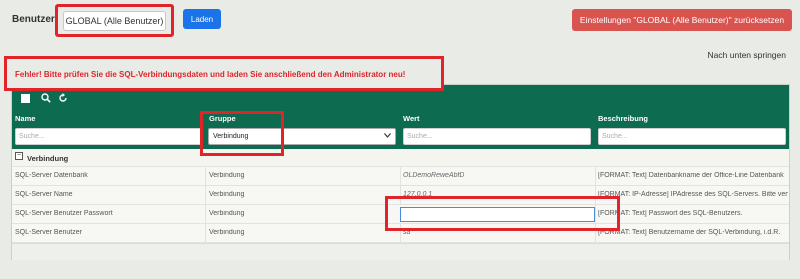 The height and width of the screenshot is (279, 800). What do you see at coordinates (63, 98) in the screenshot?
I see `refresh-icon` at bounding box center [63, 98].